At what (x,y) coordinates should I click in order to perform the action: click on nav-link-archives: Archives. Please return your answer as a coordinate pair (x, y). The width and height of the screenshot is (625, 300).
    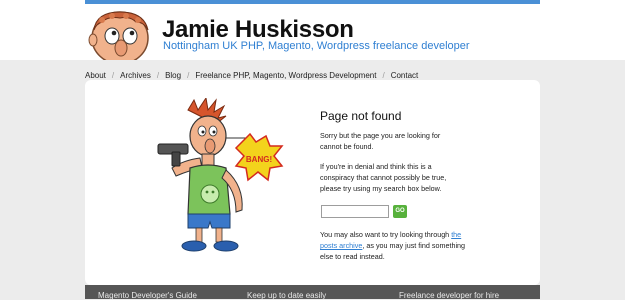
    Looking at the image, I should click on (135, 75).